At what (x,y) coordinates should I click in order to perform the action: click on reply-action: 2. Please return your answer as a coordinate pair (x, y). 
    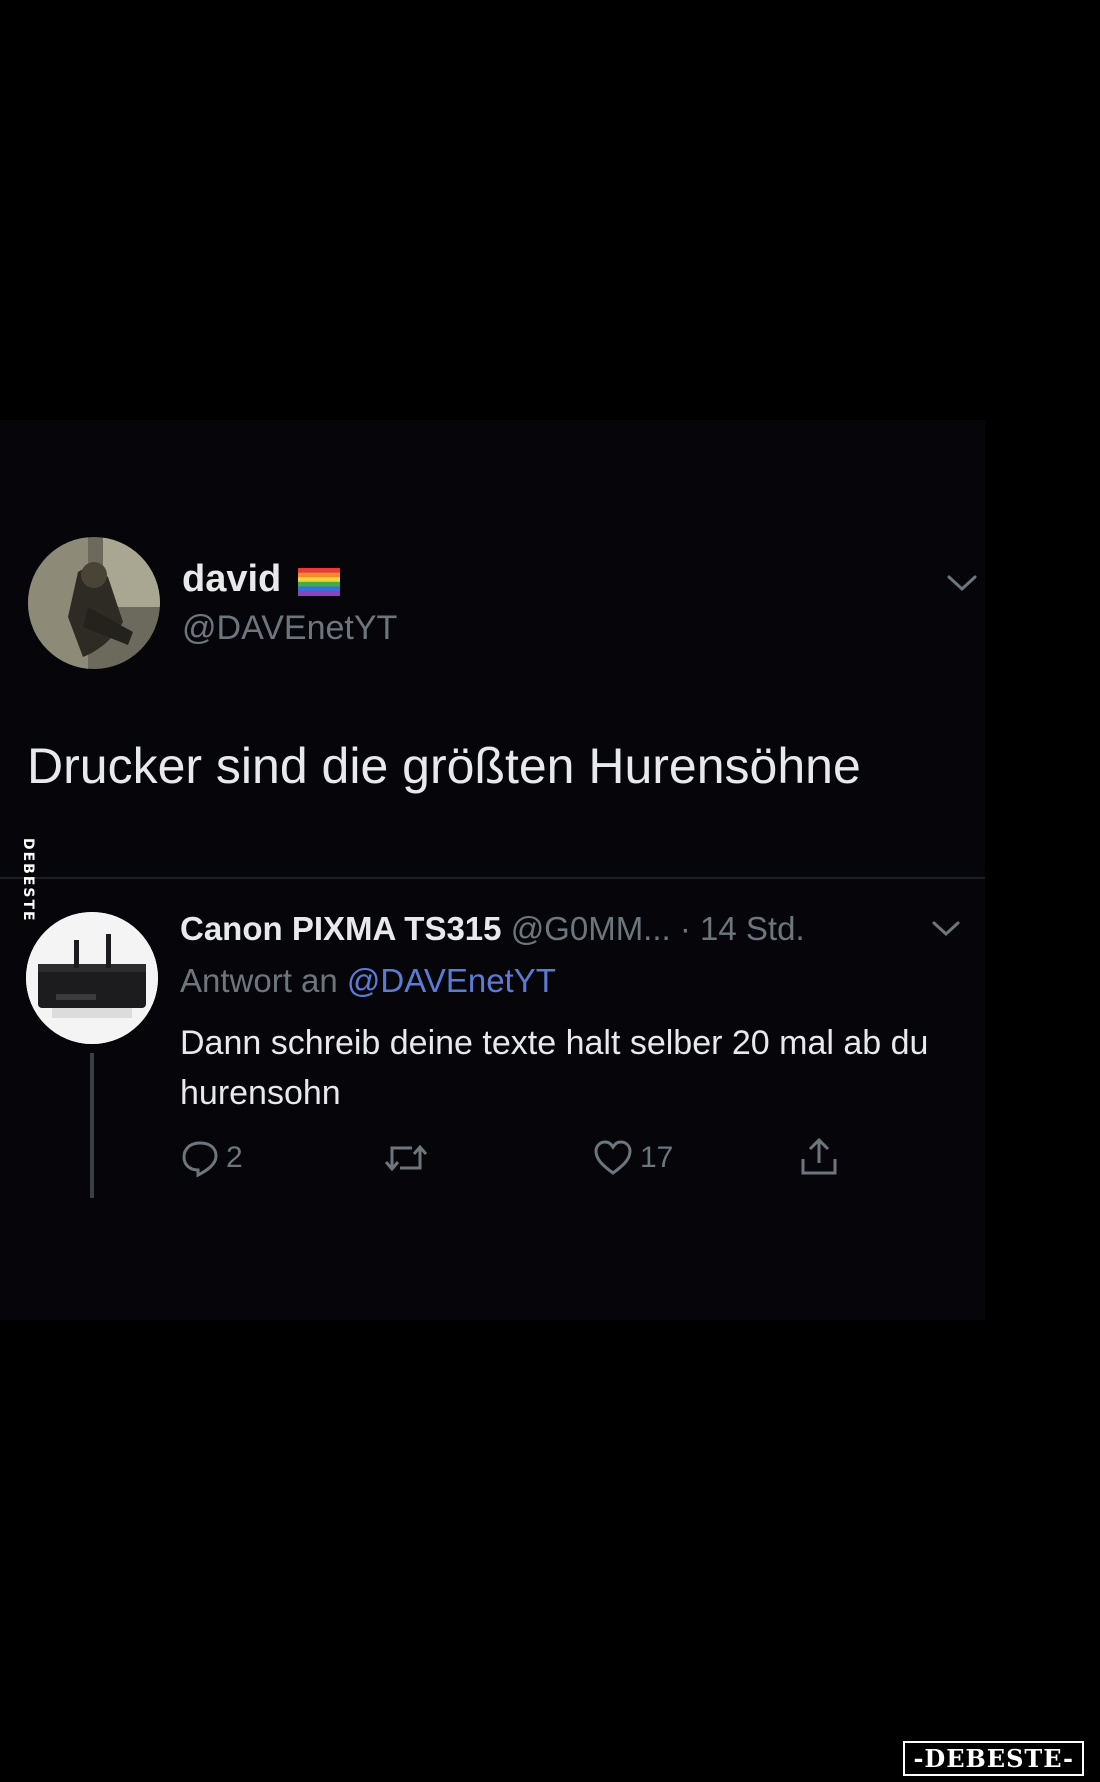
    Looking at the image, I should click on (211, 1158).